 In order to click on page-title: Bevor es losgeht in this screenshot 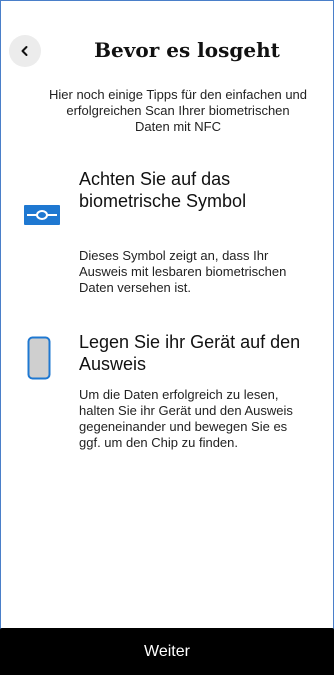, I will do `click(187, 50)`.